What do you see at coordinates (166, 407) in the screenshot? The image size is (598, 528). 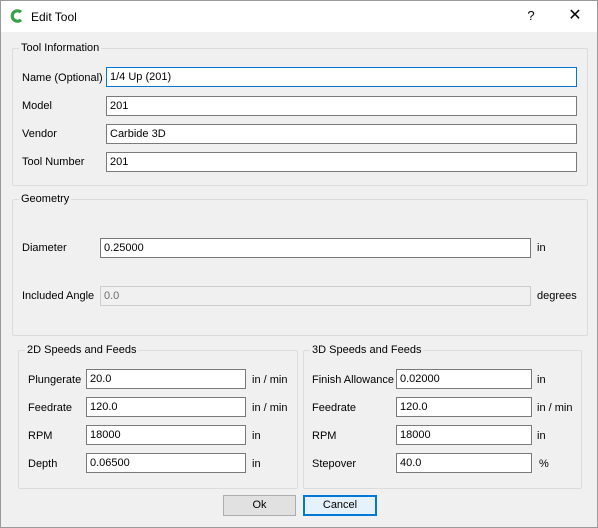 I see `feedrate-2d-input: 120.0` at bounding box center [166, 407].